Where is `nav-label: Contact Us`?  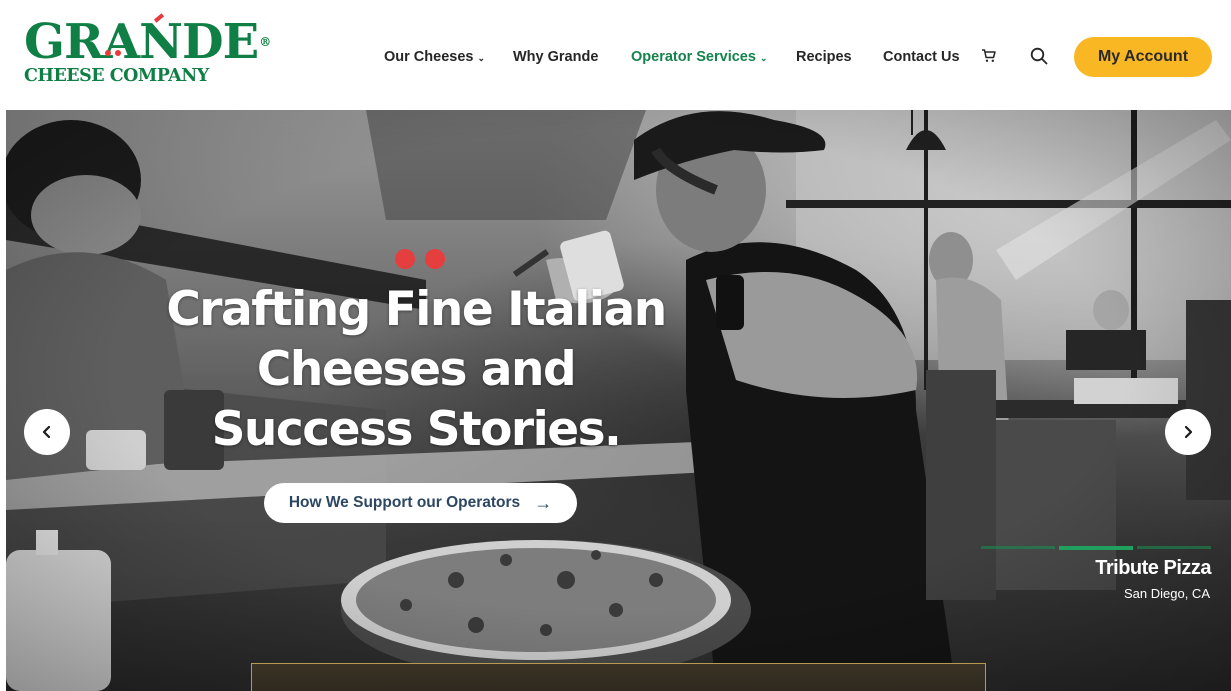
nav-label: Contact Us is located at coordinates (921, 57).